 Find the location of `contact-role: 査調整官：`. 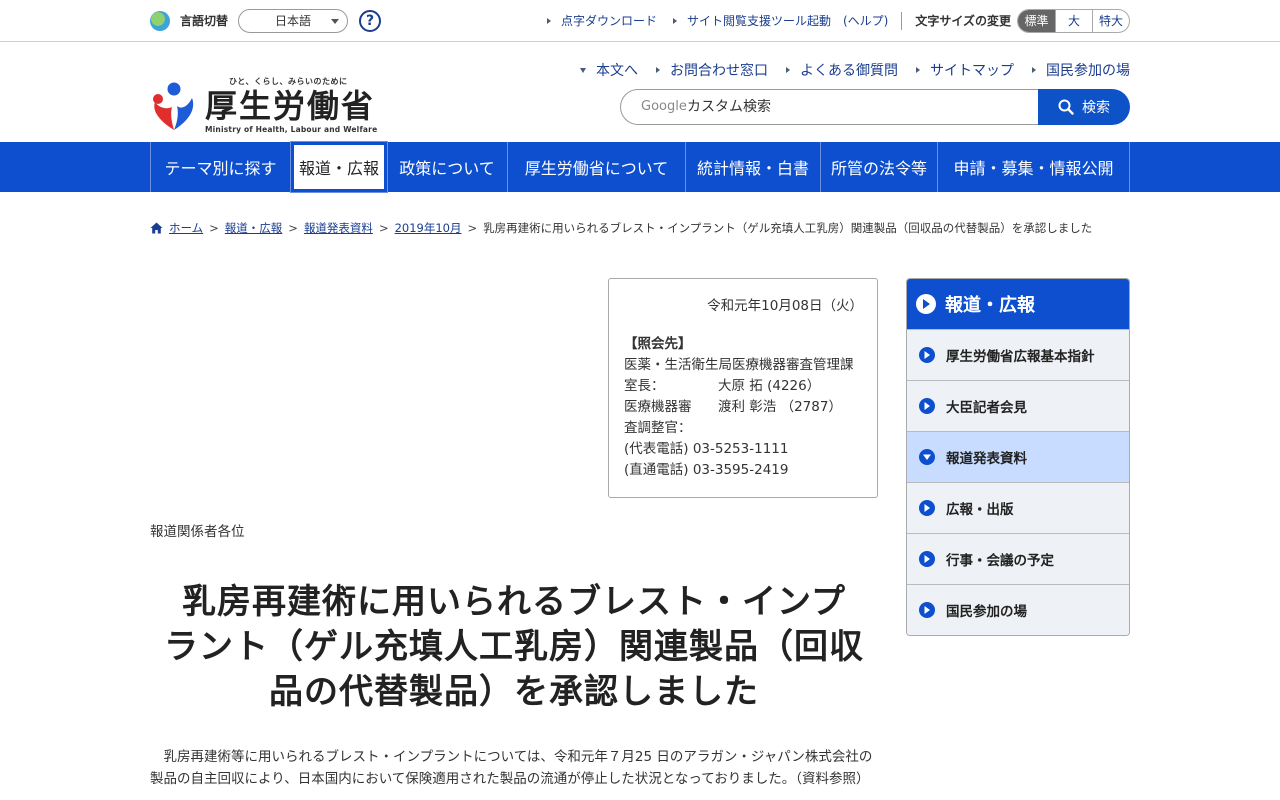

contact-role: 査調整官： is located at coordinates (658, 428).